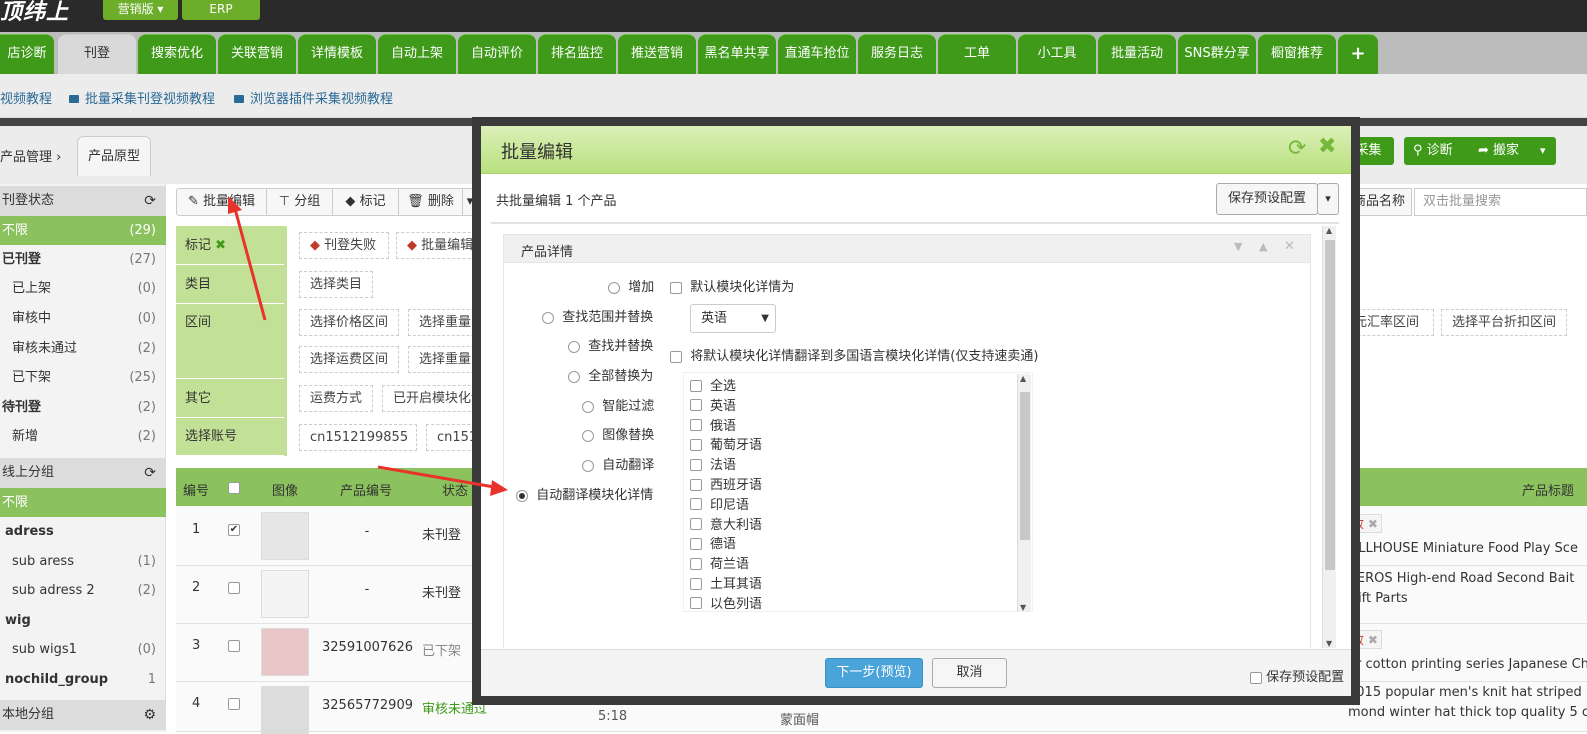 The height and width of the screenshot is (734, 1587). I want to click on language-option: 印尼语, so click(719, 503).